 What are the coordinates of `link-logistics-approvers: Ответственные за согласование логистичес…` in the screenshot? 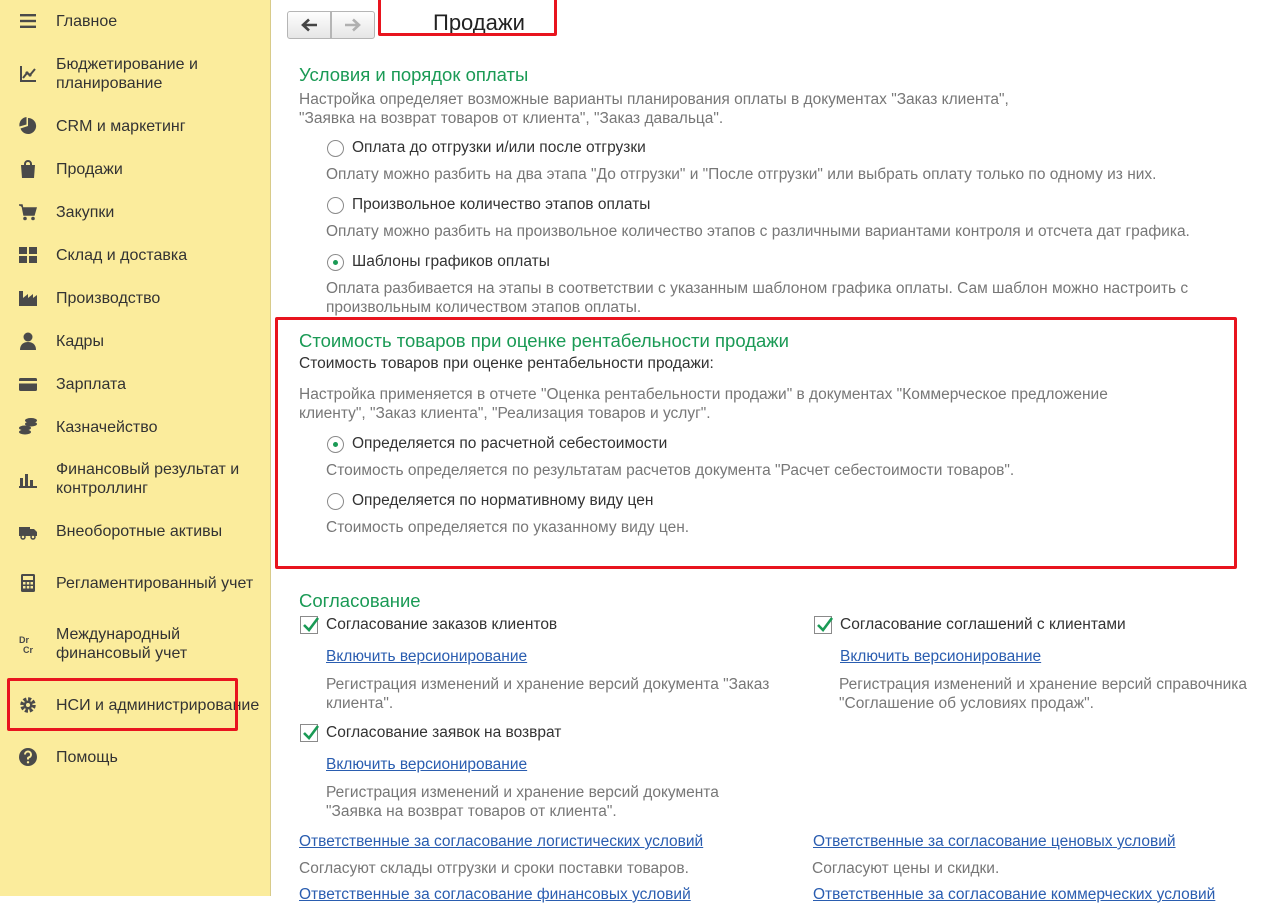 It's located at (501, 842).